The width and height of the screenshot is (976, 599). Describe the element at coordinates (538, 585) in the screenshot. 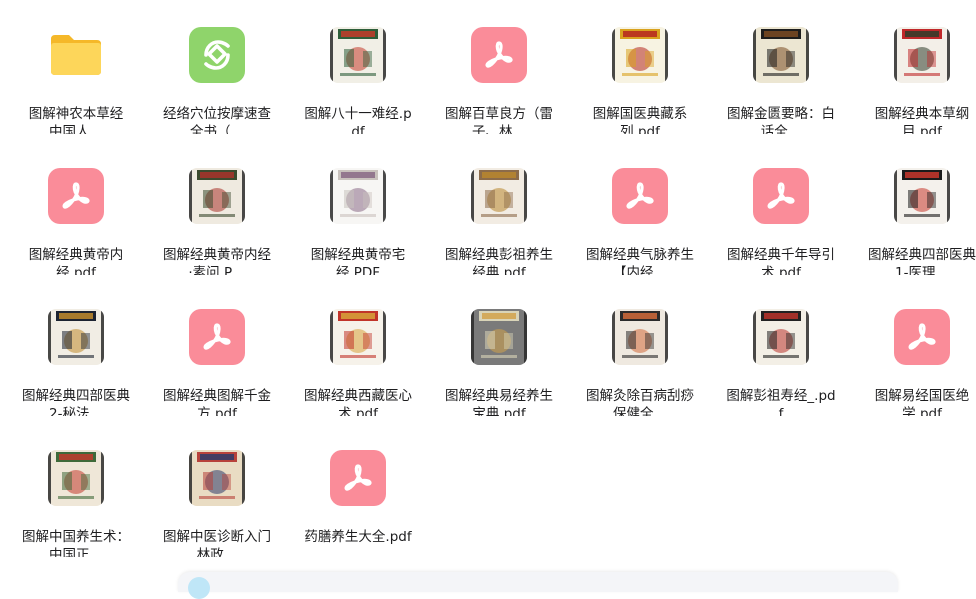

I see `bottom-toolbar` at that location.